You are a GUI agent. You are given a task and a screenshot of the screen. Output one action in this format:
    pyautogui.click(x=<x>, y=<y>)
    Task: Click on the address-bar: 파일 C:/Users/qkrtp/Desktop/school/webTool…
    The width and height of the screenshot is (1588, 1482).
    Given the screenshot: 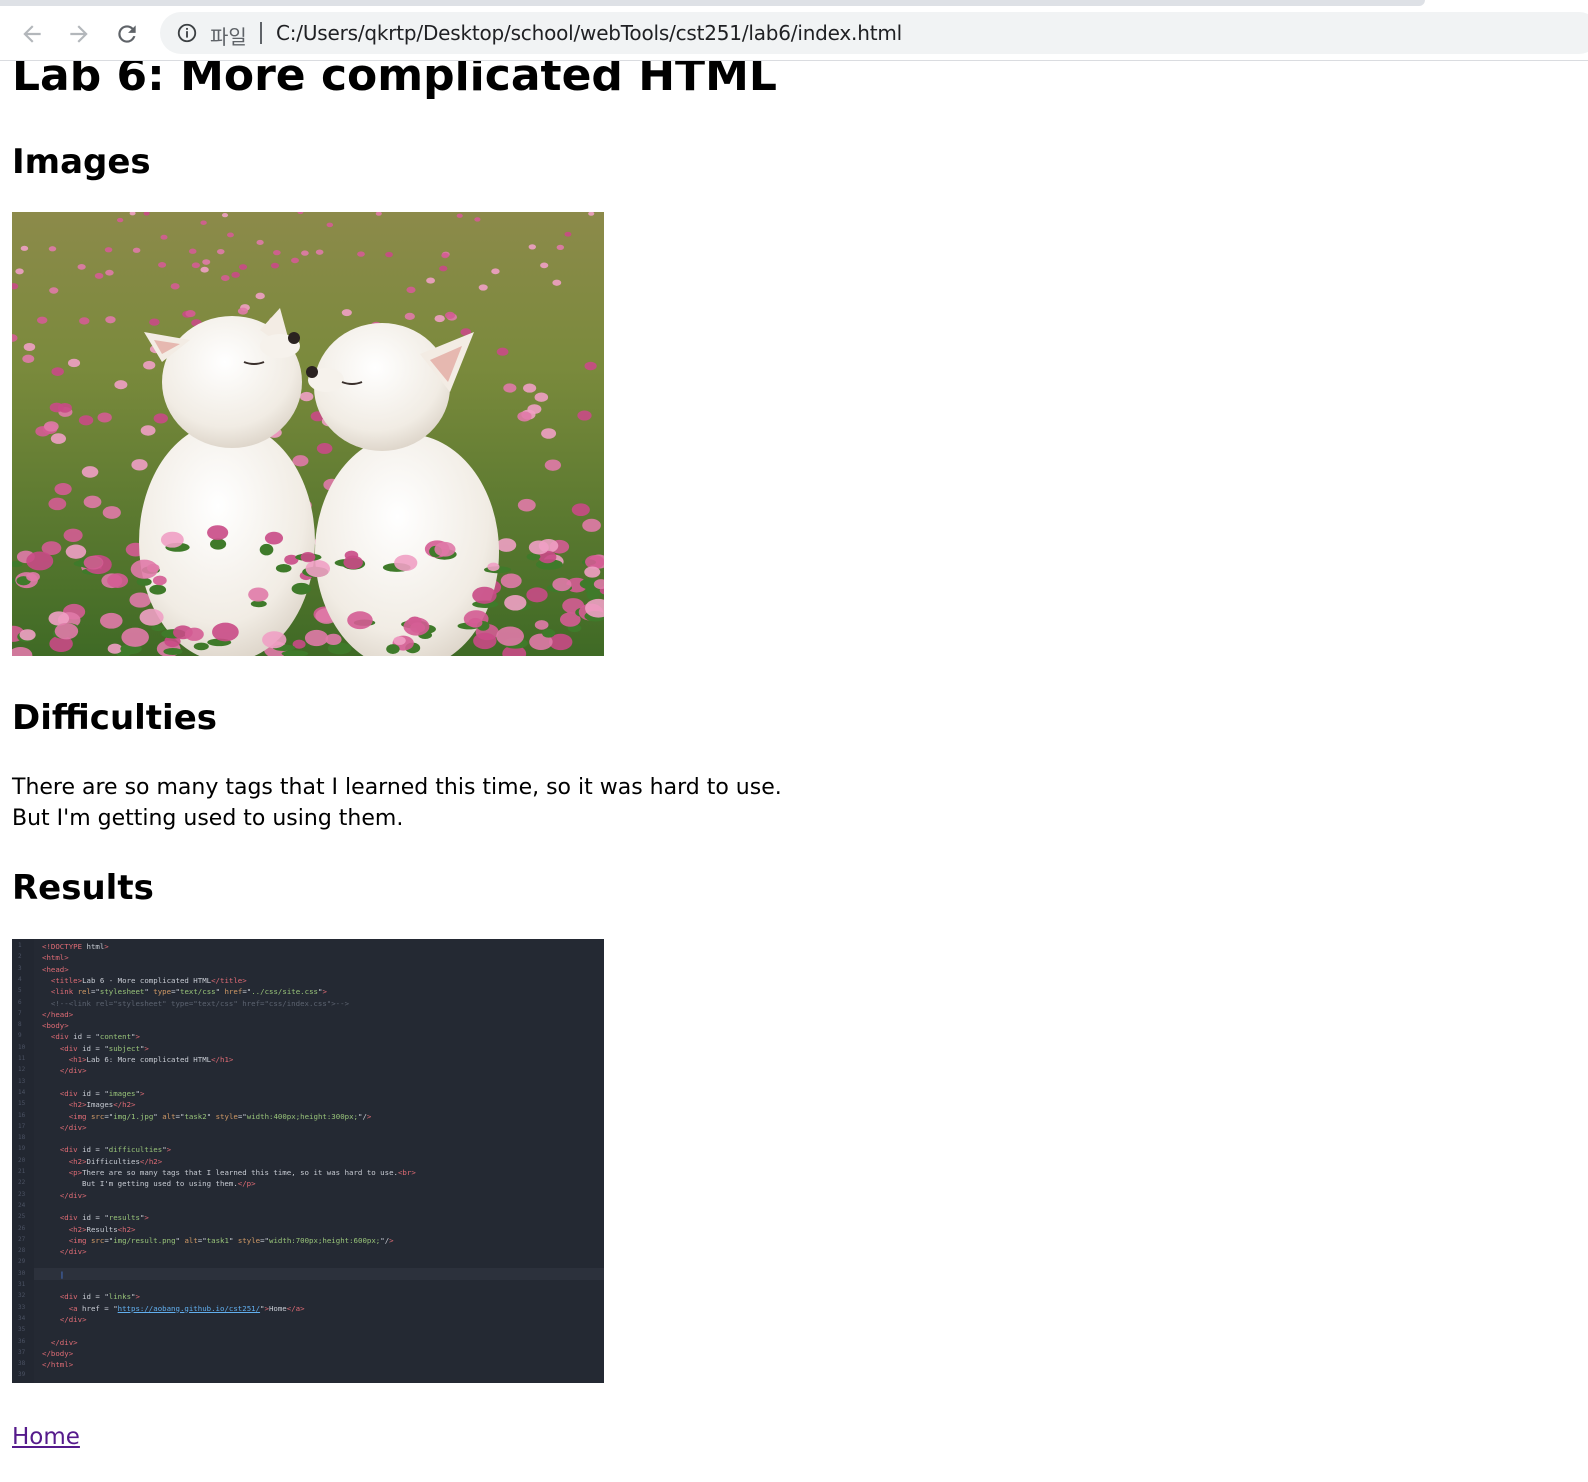 What is the action you would take?
    pyautogui.click(x=874, y=33)
    